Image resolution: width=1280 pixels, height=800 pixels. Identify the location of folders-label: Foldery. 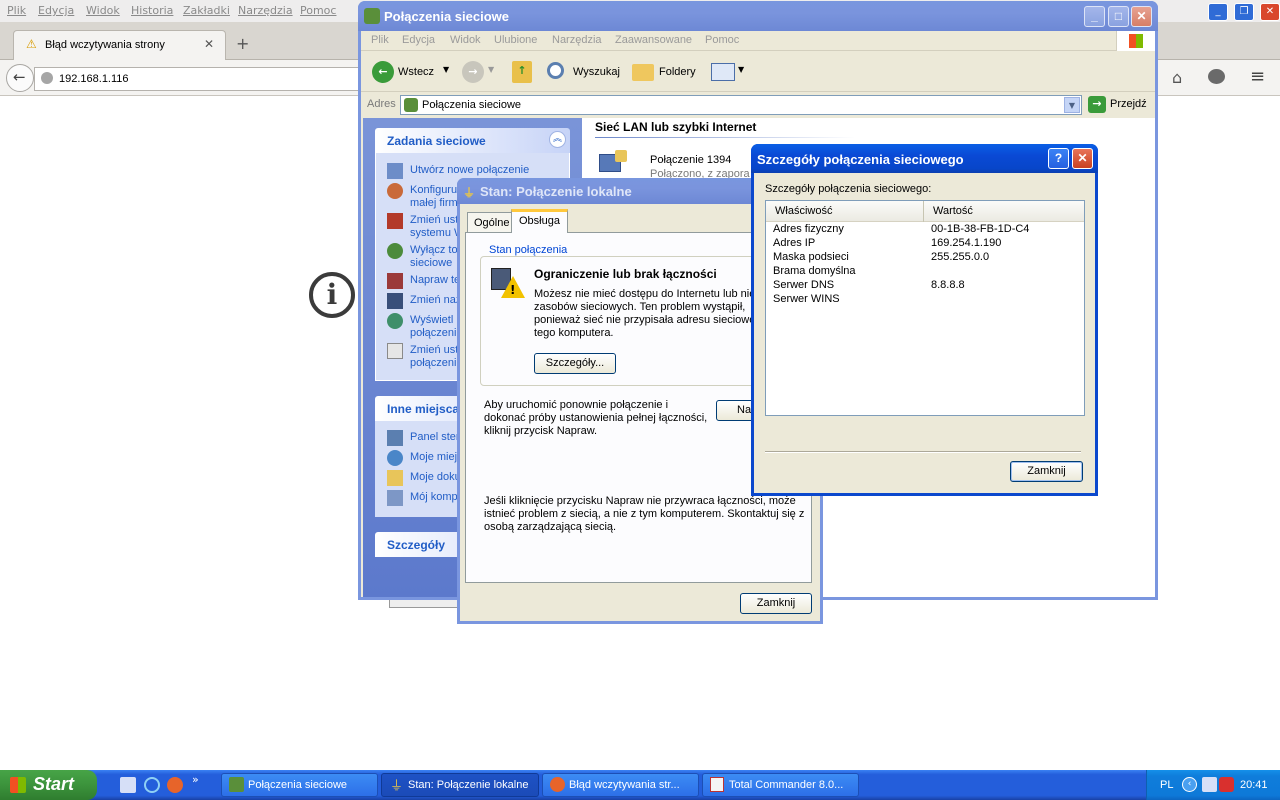
(677, 72).